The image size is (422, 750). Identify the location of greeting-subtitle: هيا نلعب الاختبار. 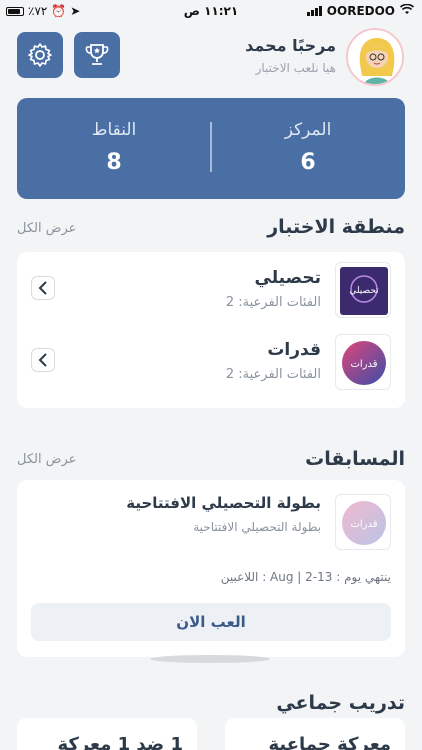
(295, 68).